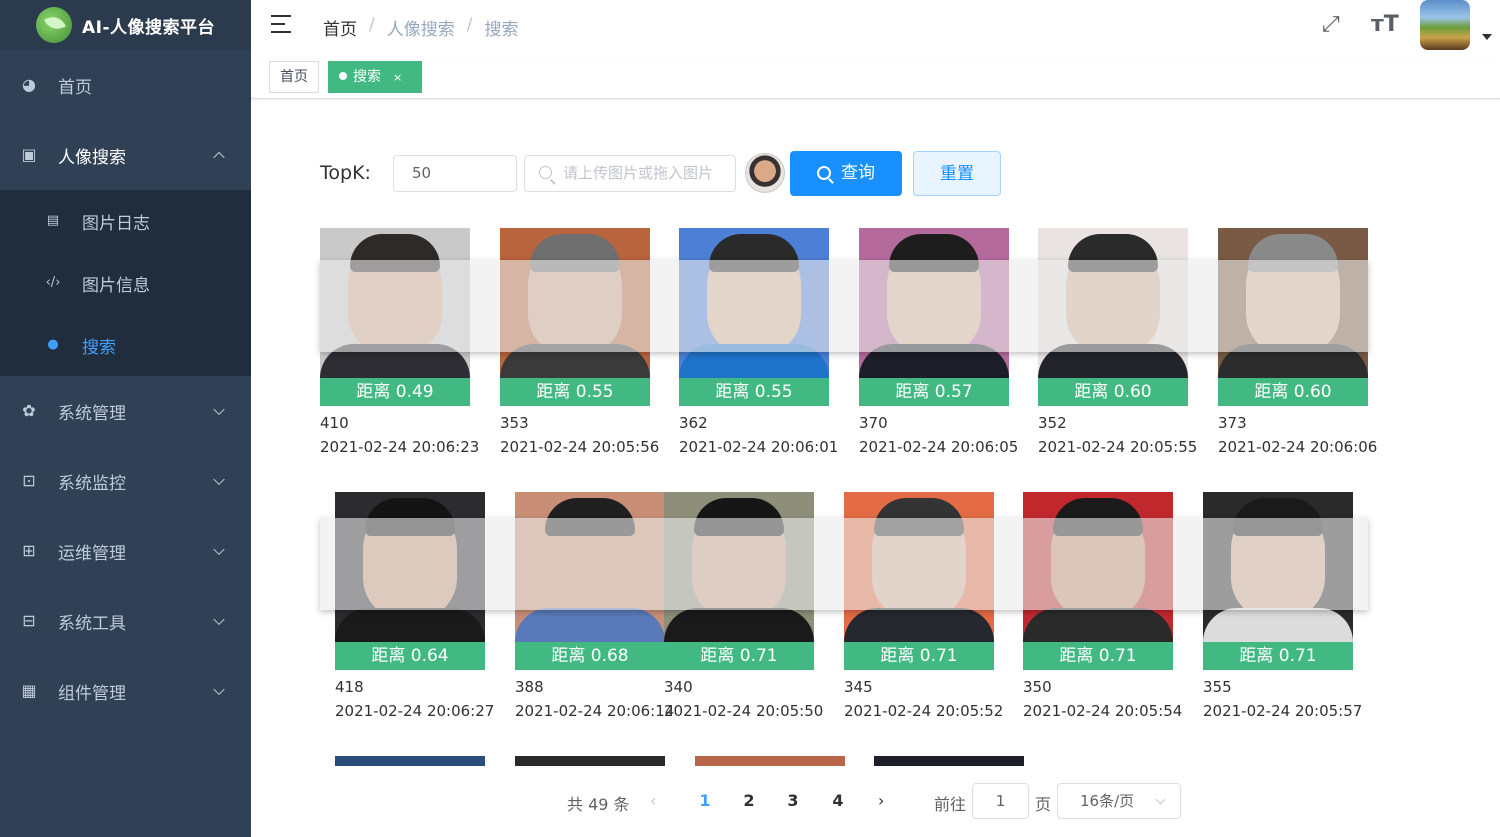 The width and height of the screenshot is (1500, 837). I want to click on result-id: 352, so click(1052, 423).